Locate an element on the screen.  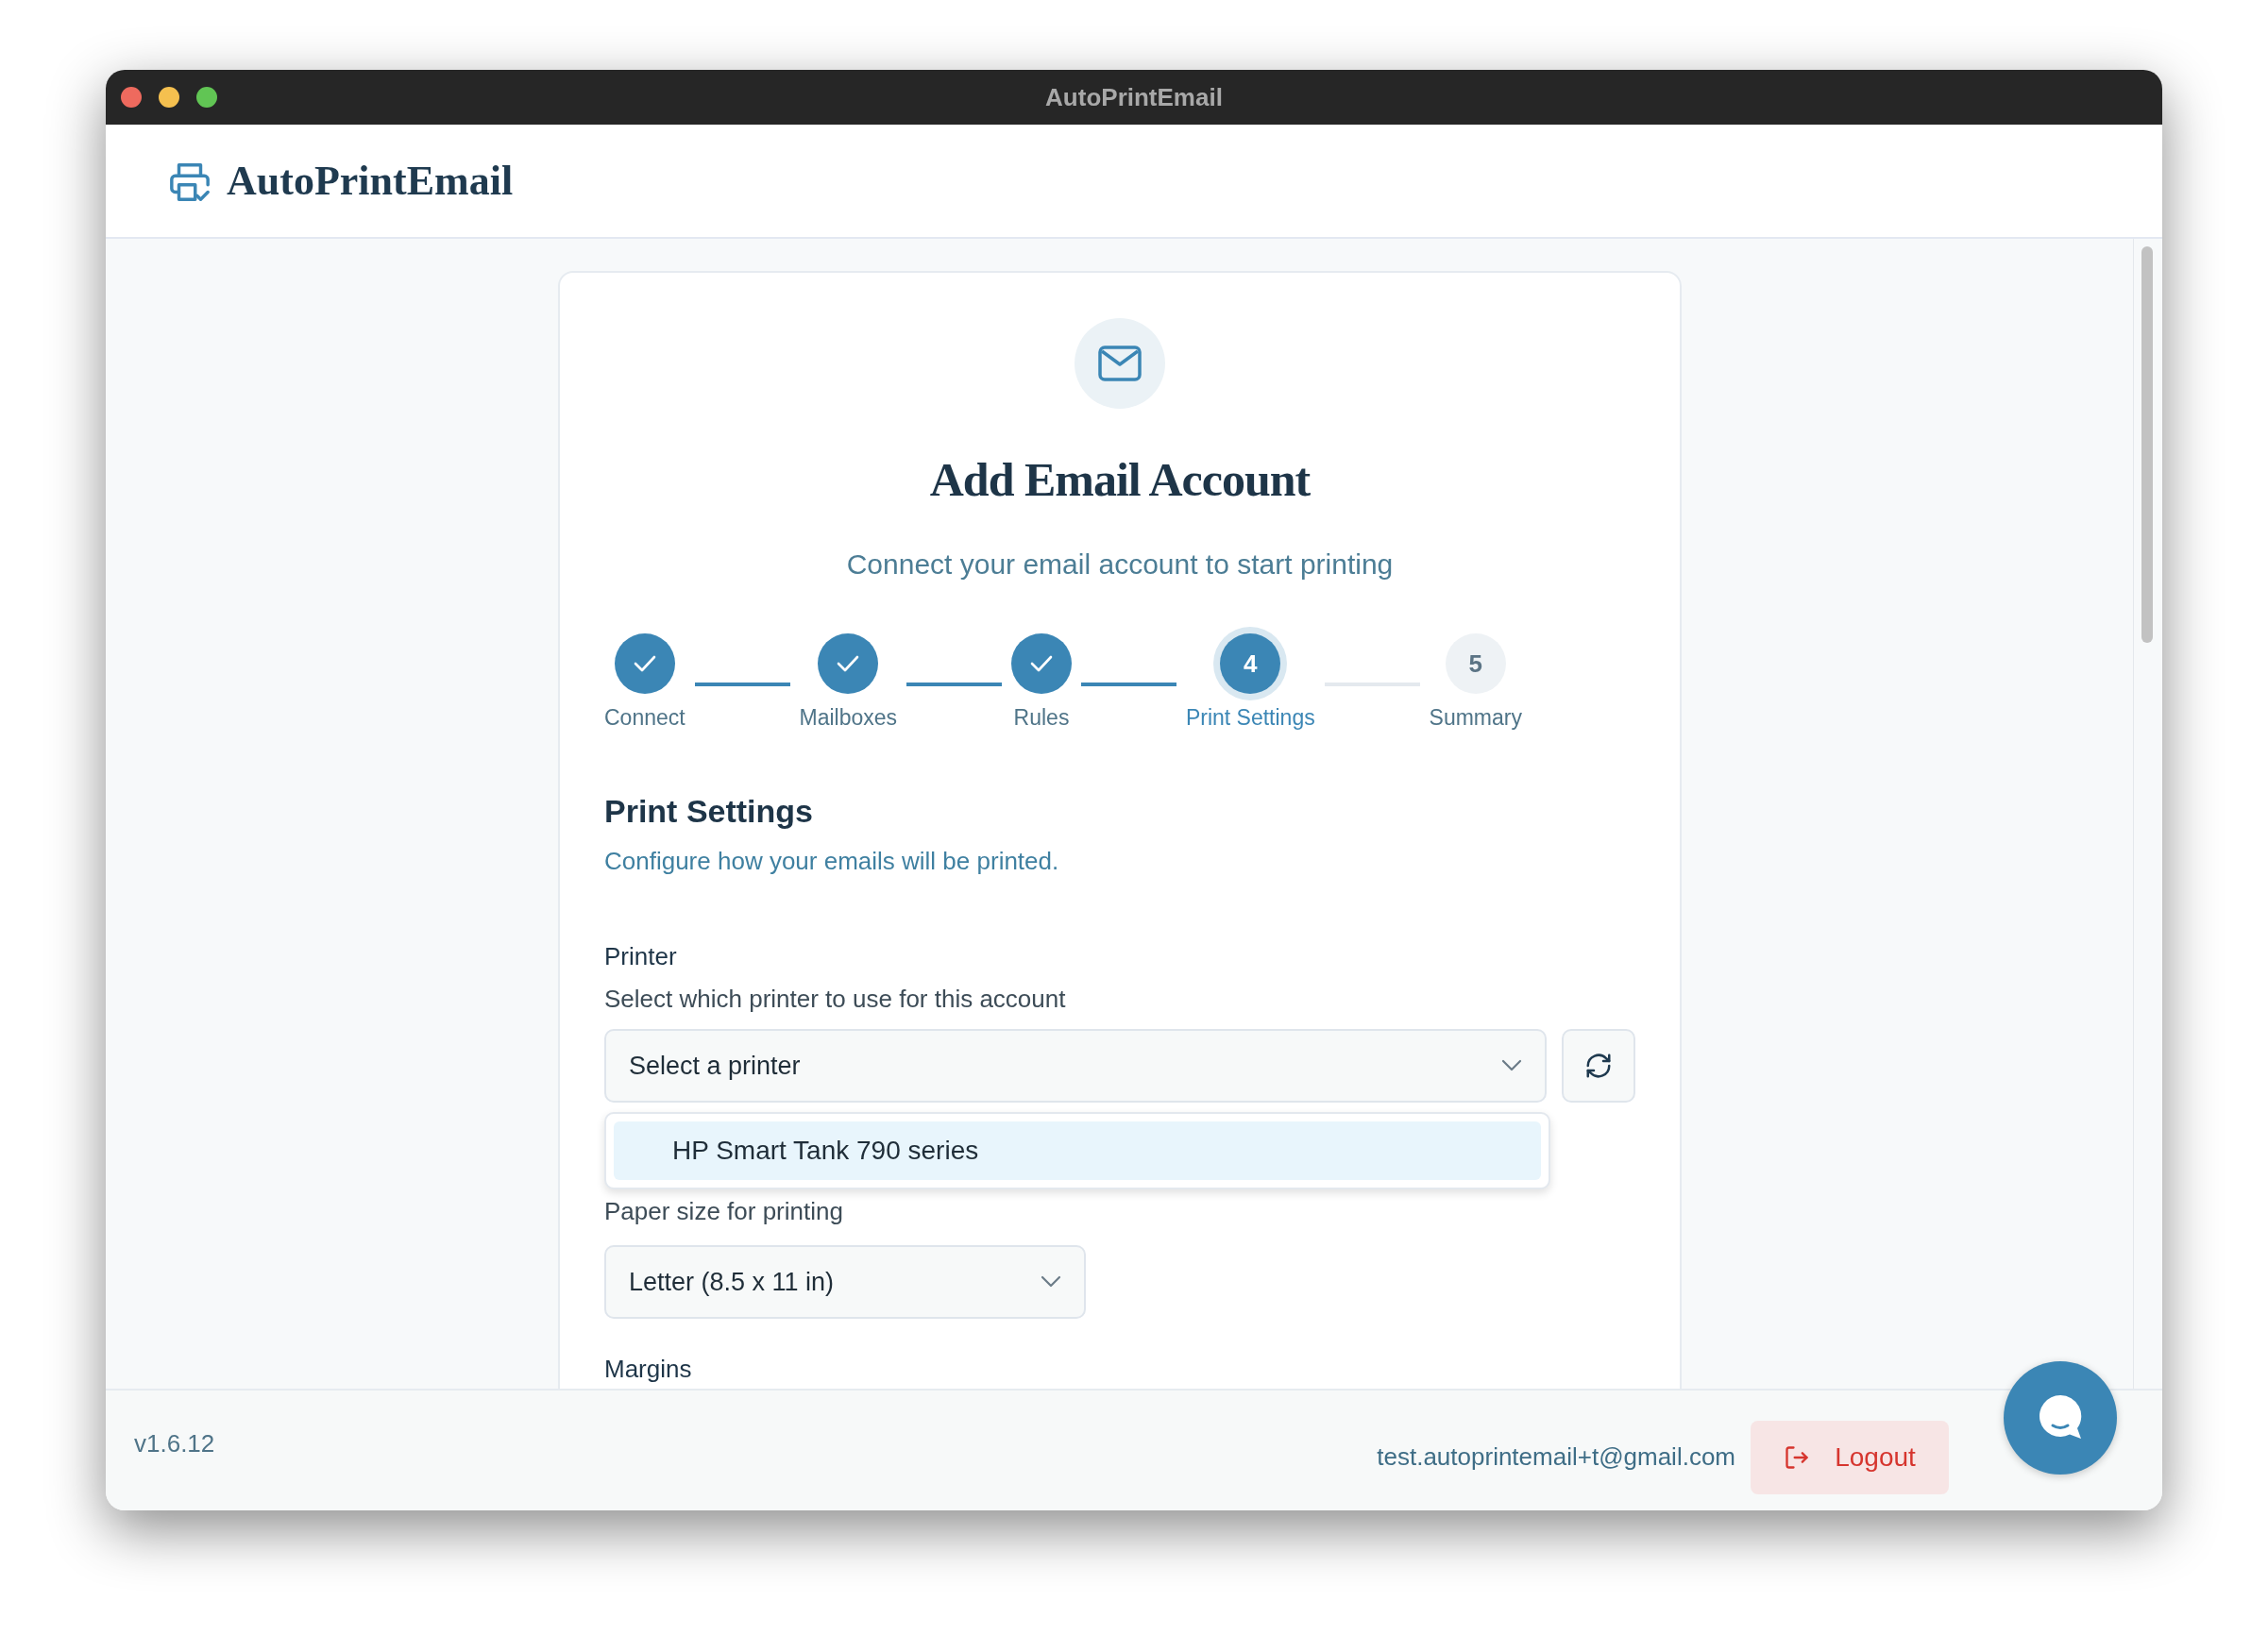
card-title: Add Email Account is located at coordinates (1120, 479).